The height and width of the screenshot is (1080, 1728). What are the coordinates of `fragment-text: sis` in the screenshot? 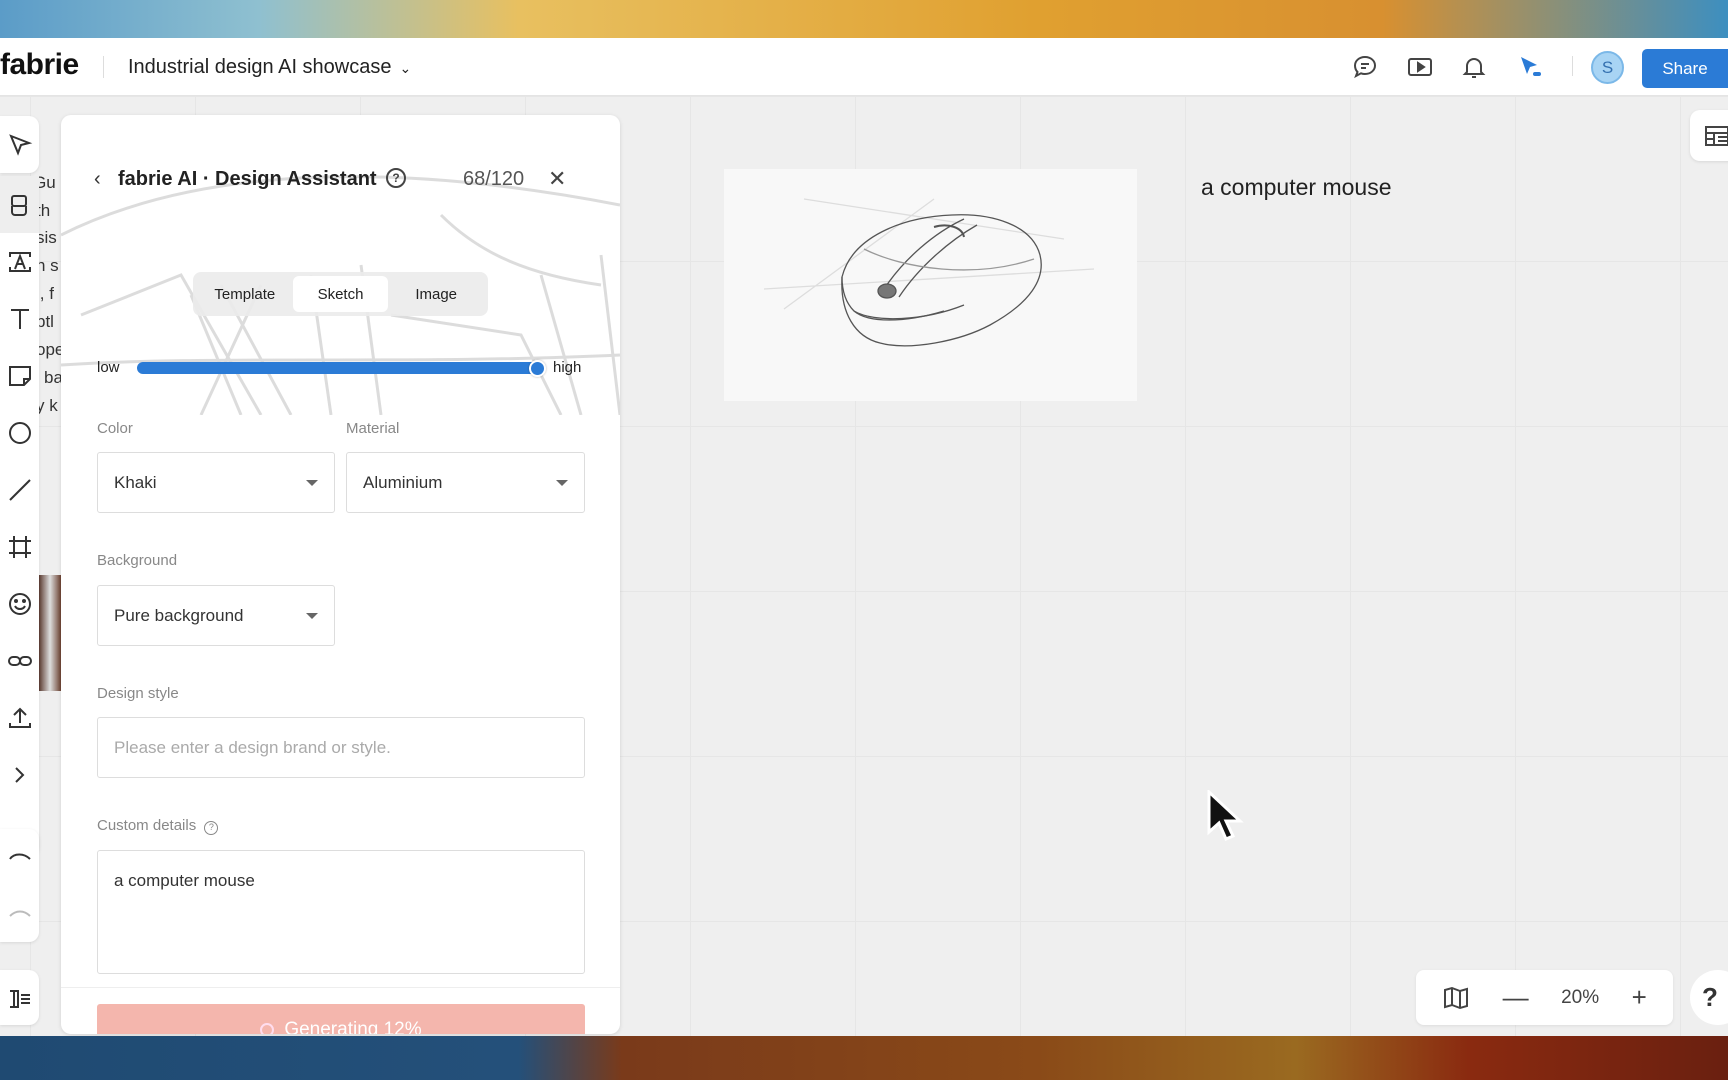 It's located at (46, 237).